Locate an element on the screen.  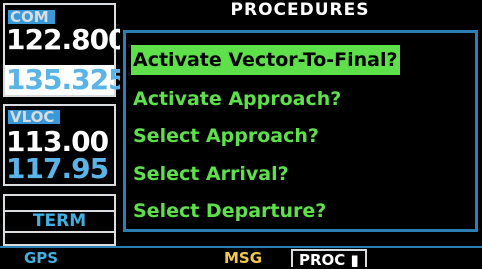
page-indicator-label: PROC is located at coordinates (322, 260).